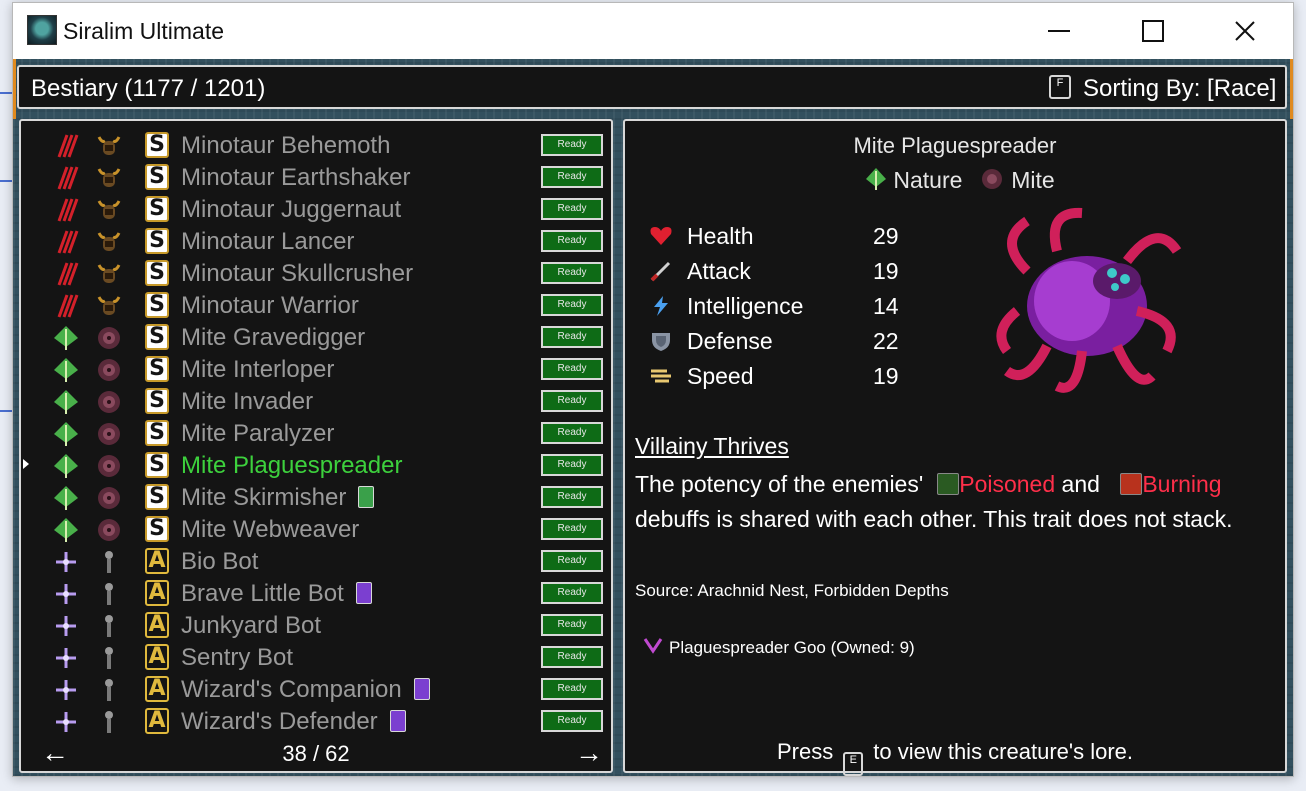 The image size is (1306, 791). I want to click on stat-value: 22, so click(886, 341).